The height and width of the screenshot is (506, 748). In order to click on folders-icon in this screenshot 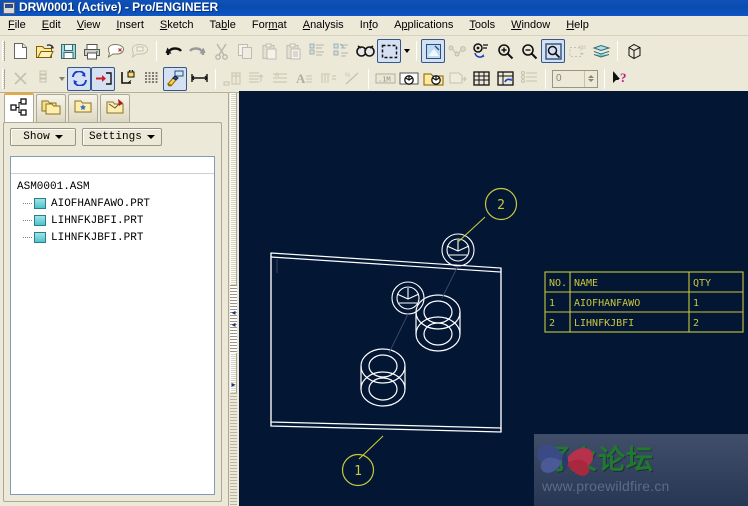, I will do `click(51, 109)`.